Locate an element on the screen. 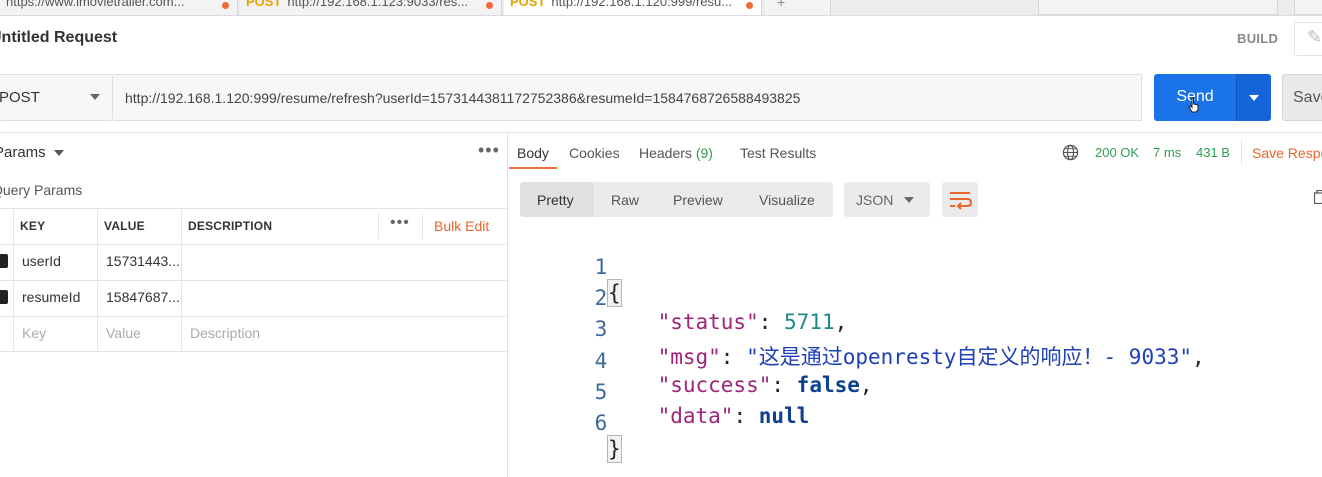  line-number: 5 is located at coordinates (601, 392).